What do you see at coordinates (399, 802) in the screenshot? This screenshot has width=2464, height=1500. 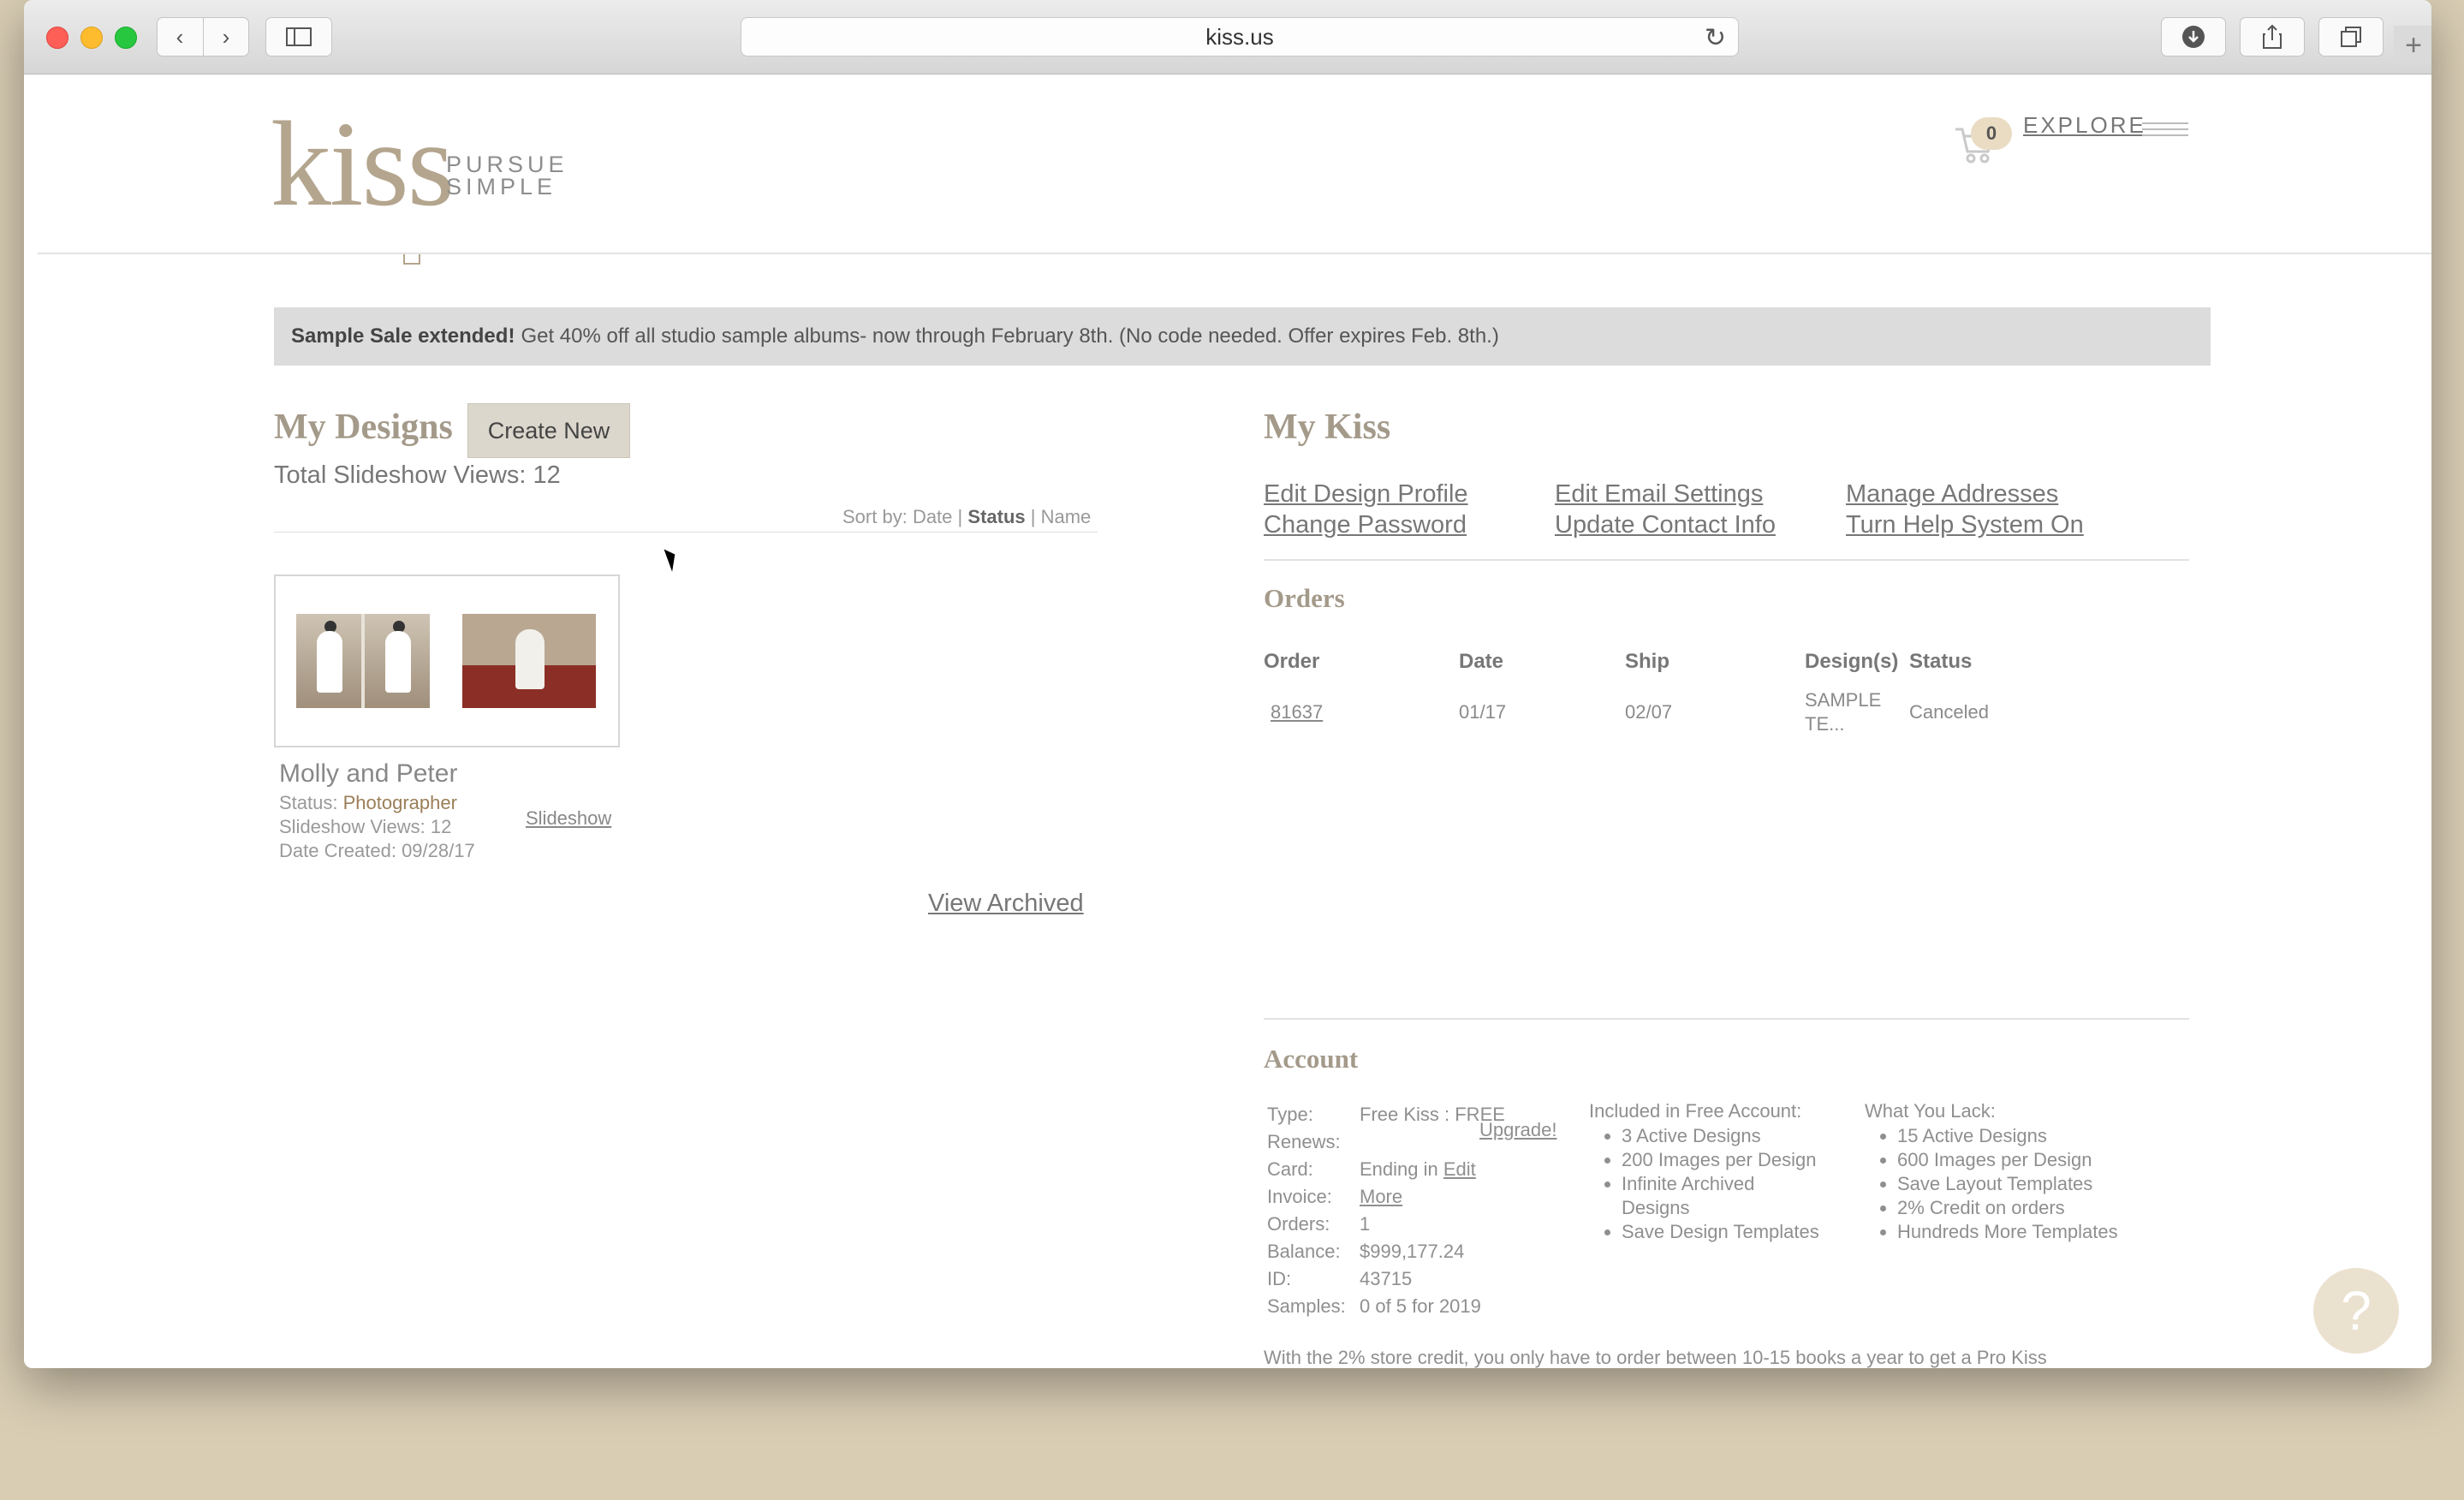 I see `status-value: Photographer` at bounding box center [399, 802].